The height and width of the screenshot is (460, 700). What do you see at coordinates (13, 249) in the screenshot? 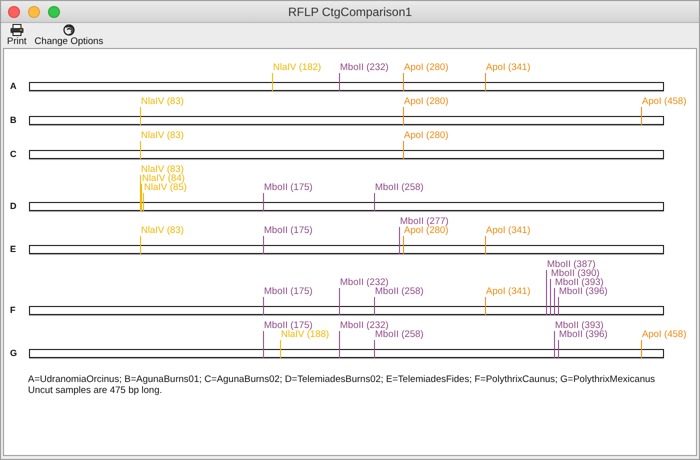
I see `lane-label: E` at bounding box center [13, 249].